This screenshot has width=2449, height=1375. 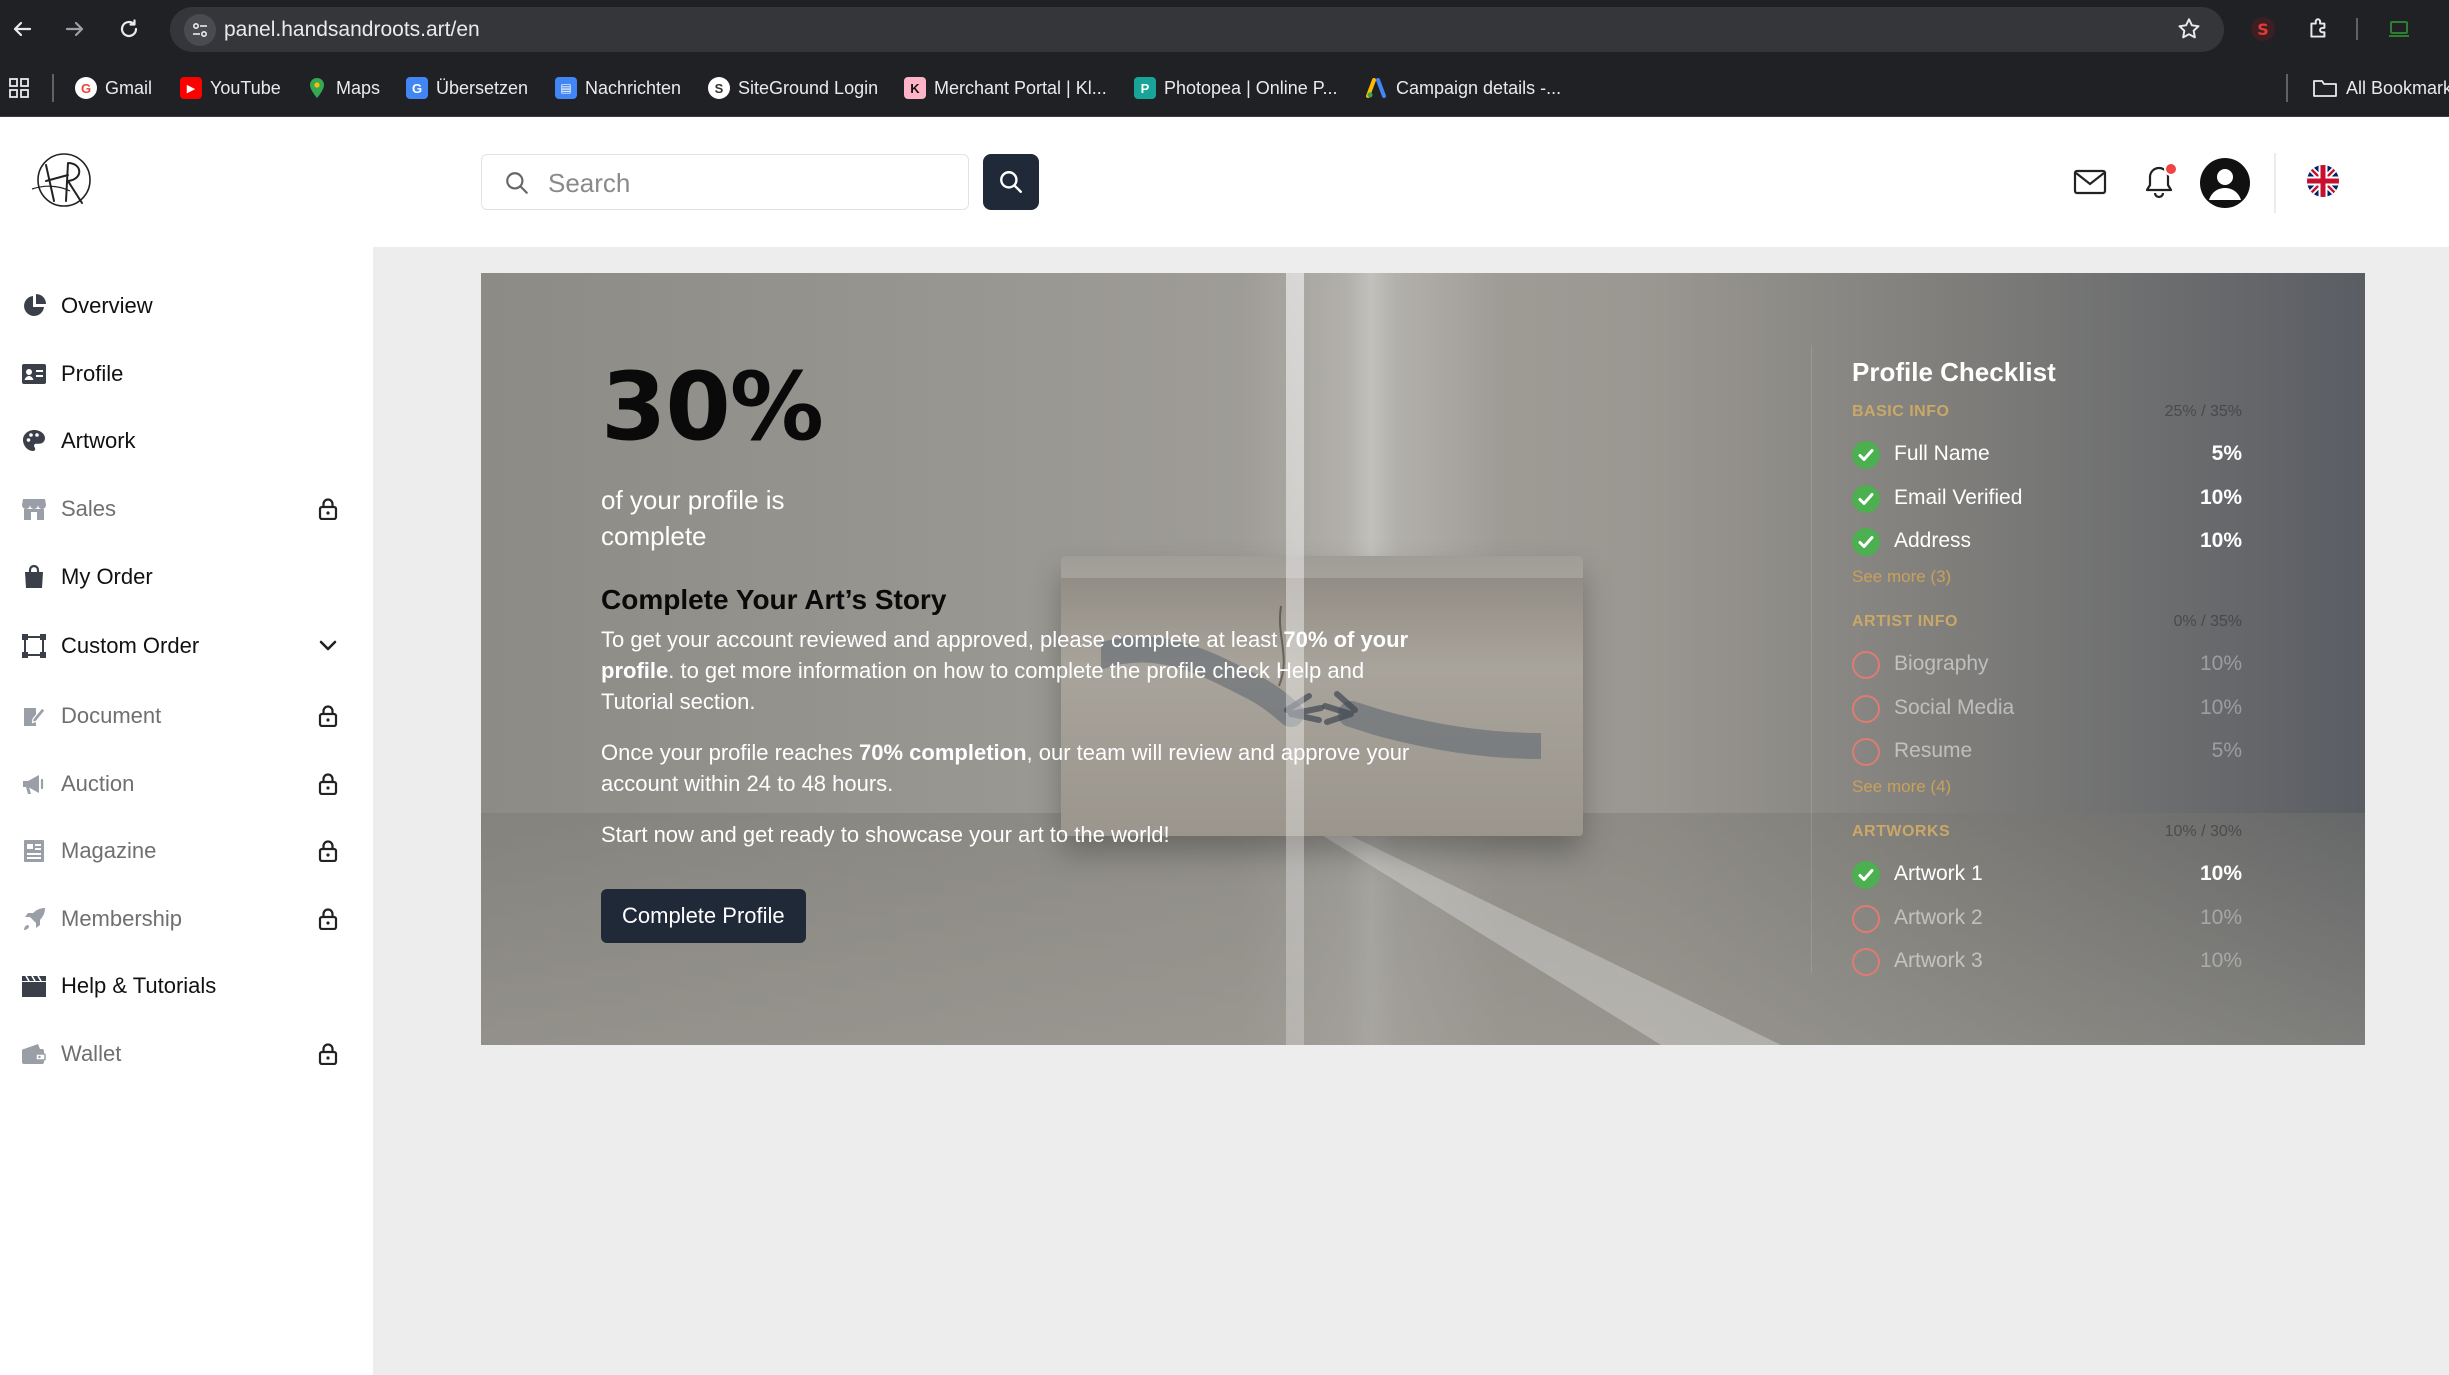 What do you see at coordinates (2047, 541) in the screenshot?
I see `checklist-item-address: Address 10%` at bounding box center [2047, 541].